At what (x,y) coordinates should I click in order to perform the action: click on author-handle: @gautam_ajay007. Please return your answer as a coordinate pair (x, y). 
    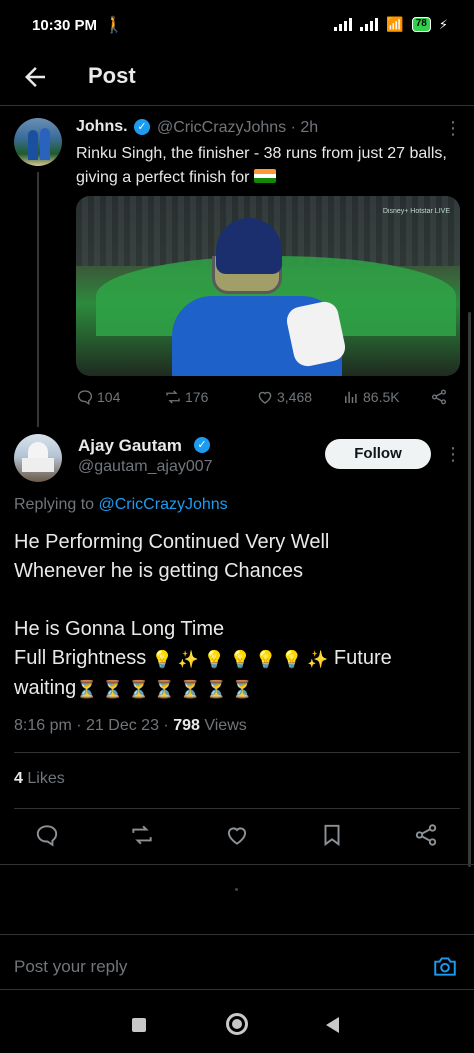
    Looking at the image, I should click on (145, 467).